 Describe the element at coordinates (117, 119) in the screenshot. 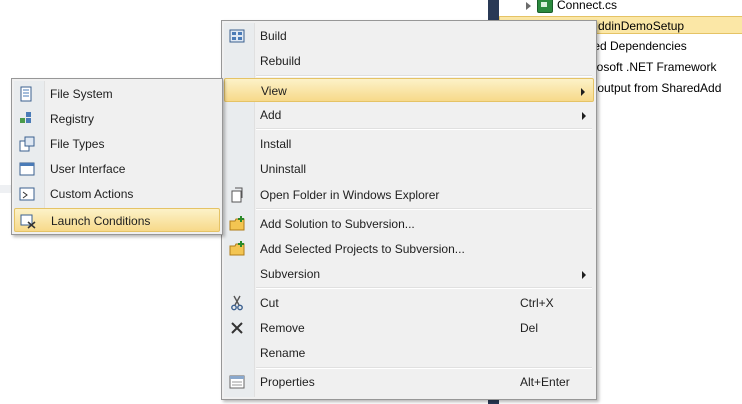

I see `submenu-item-registry: Registry` at that location.